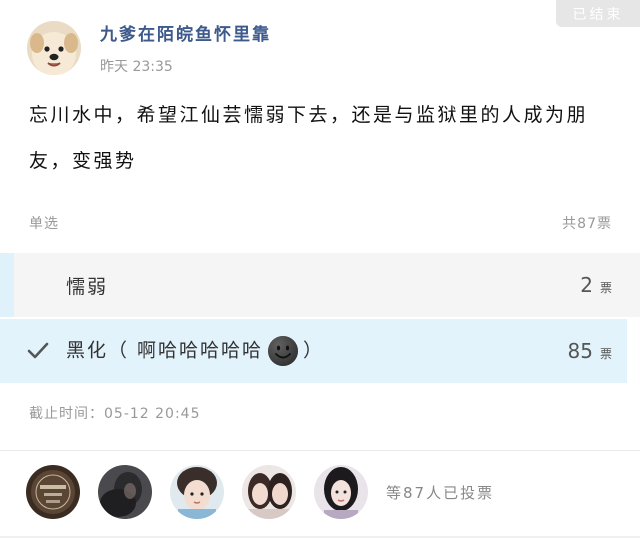 The image size is (640, 538). What do you see at coordinates (587, 224) in the screenshot?
I see `vote-total-count: 共87票` at bounding box center [587, 224].